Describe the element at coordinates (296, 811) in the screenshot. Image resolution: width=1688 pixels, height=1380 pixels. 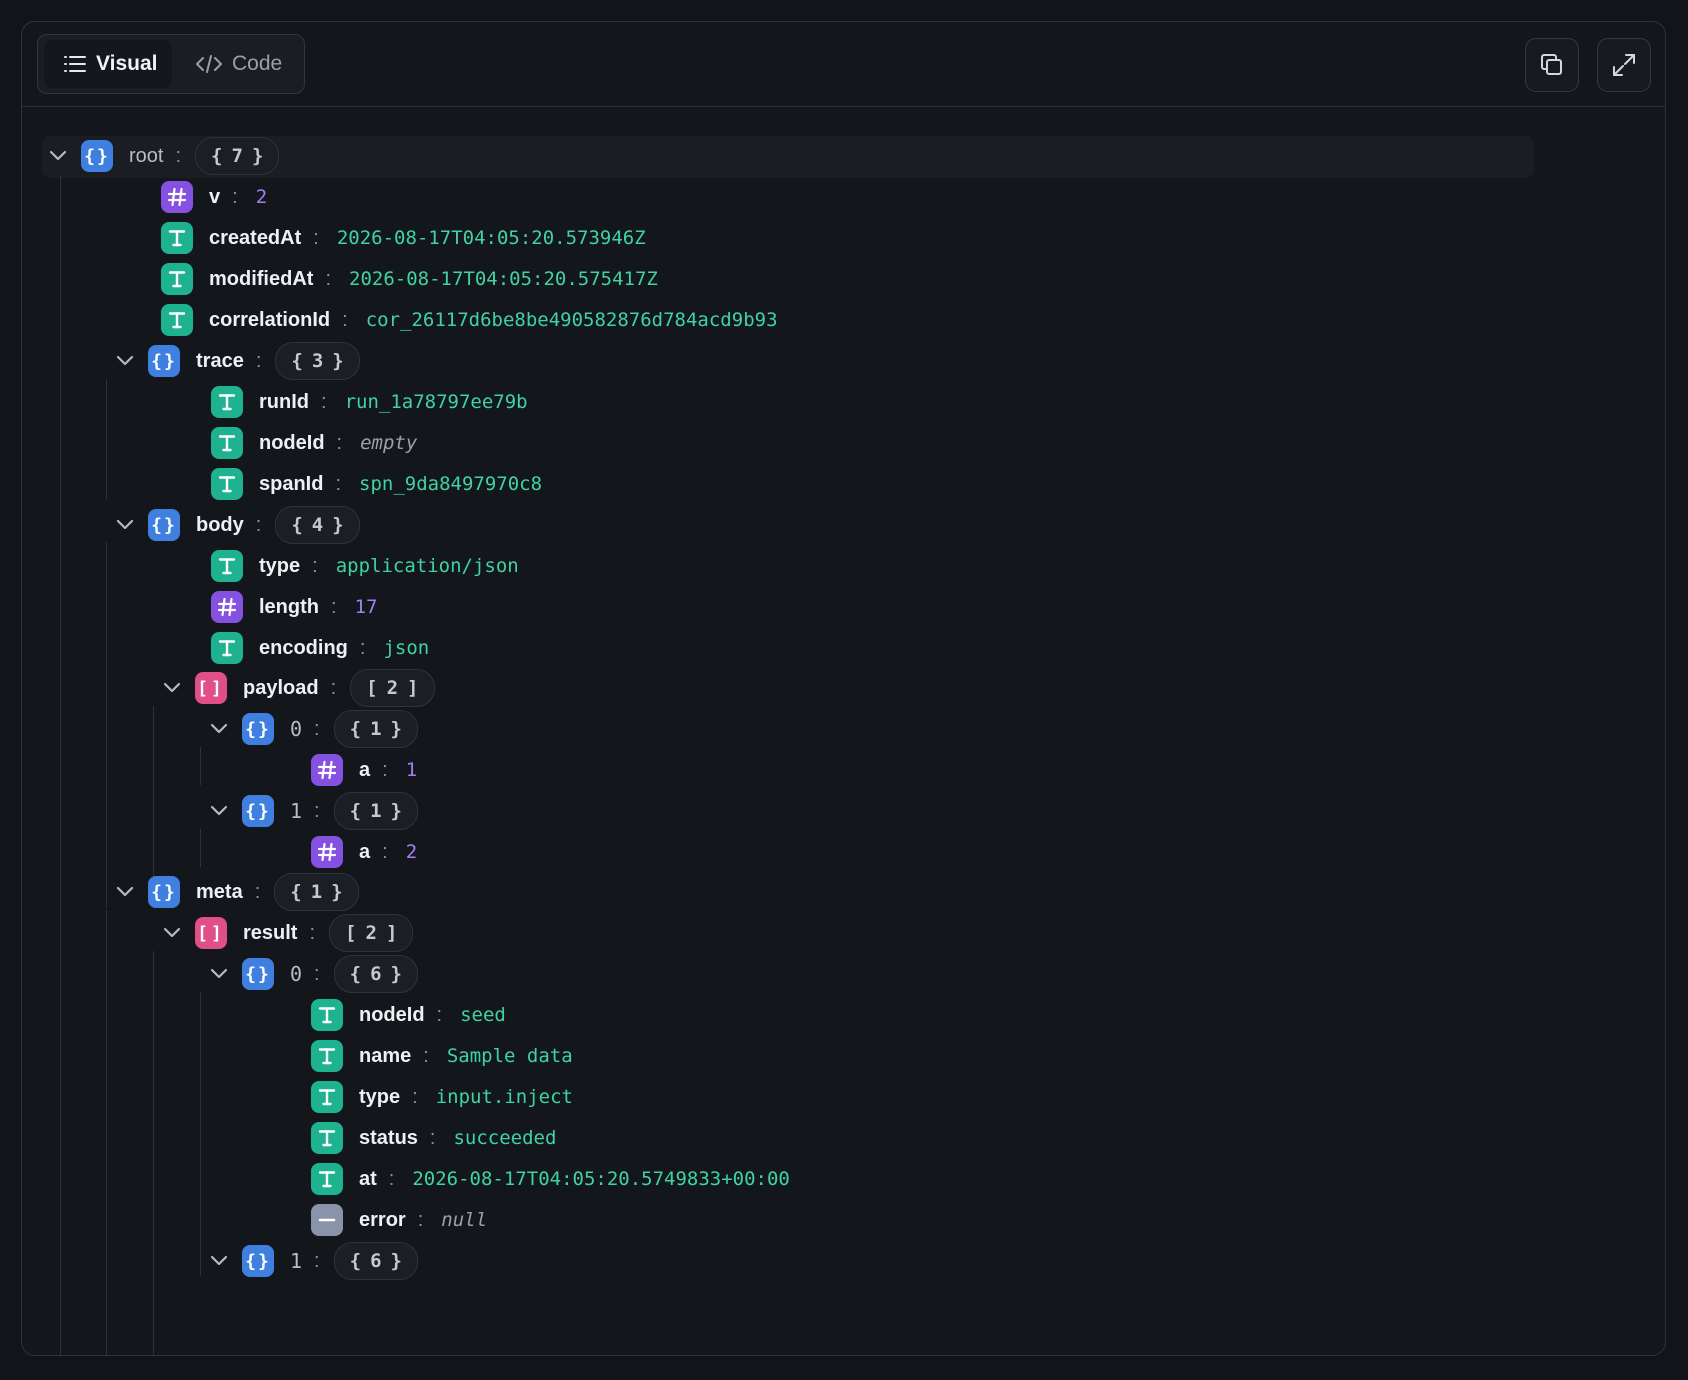
I see `node-index: 1` at that location.